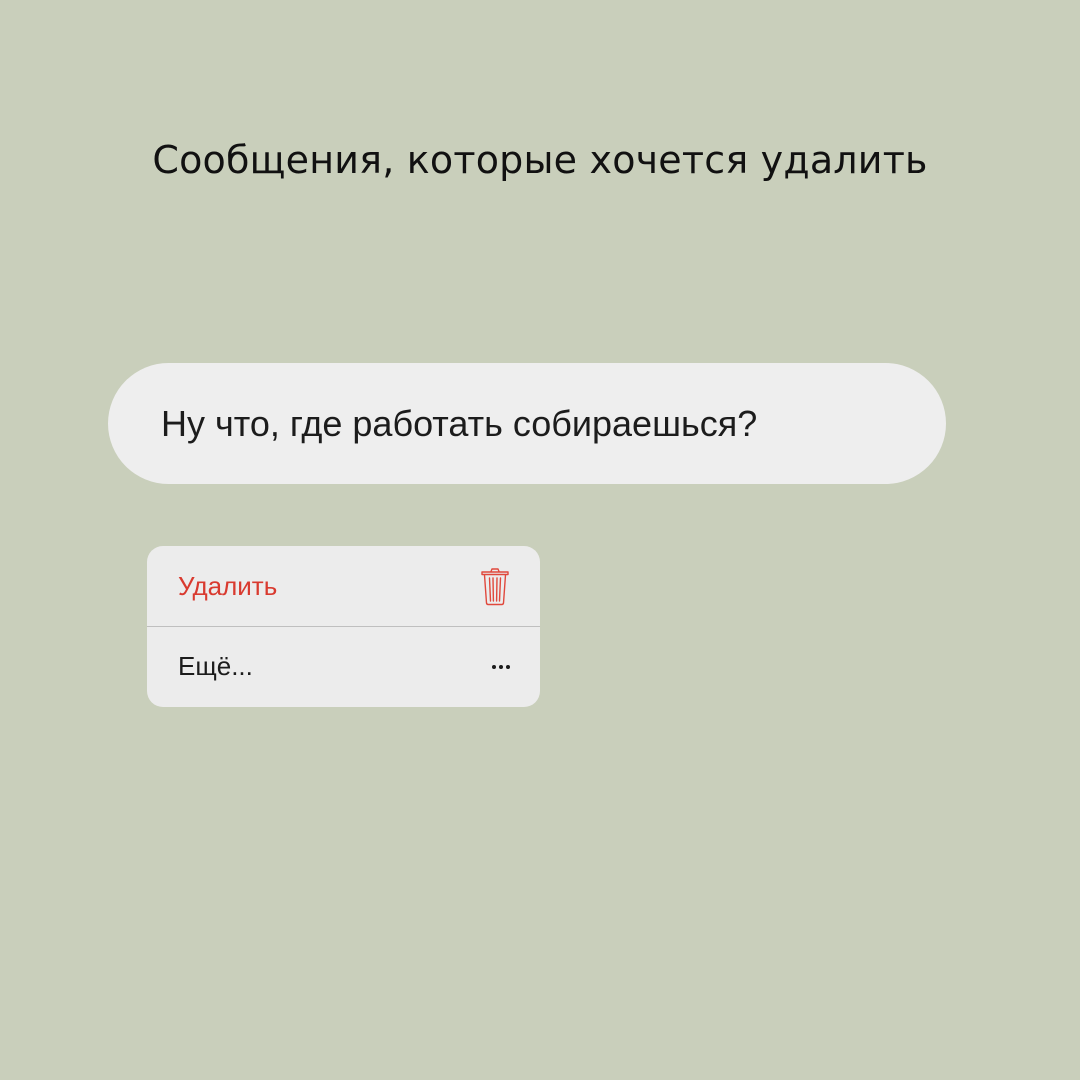 The height and width of the screenshot is (1080, 1080). Describe the element at coordinates (540, 160) in the screenshot. I see `page-title: Сообщения, которые хочется удалить` at that location.